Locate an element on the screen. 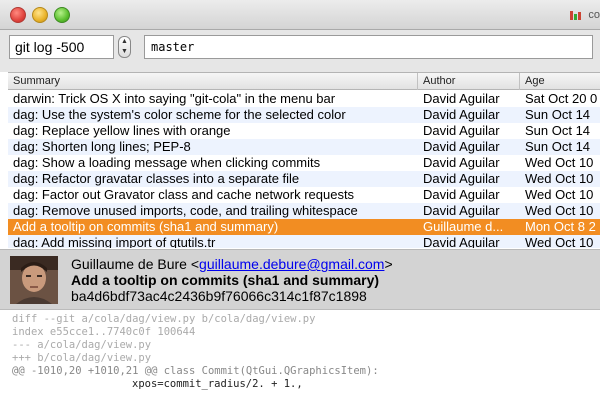 The width and height of the screenshot is (600, 400). column-header-summary: Summary is located at coordinates (36, 82).